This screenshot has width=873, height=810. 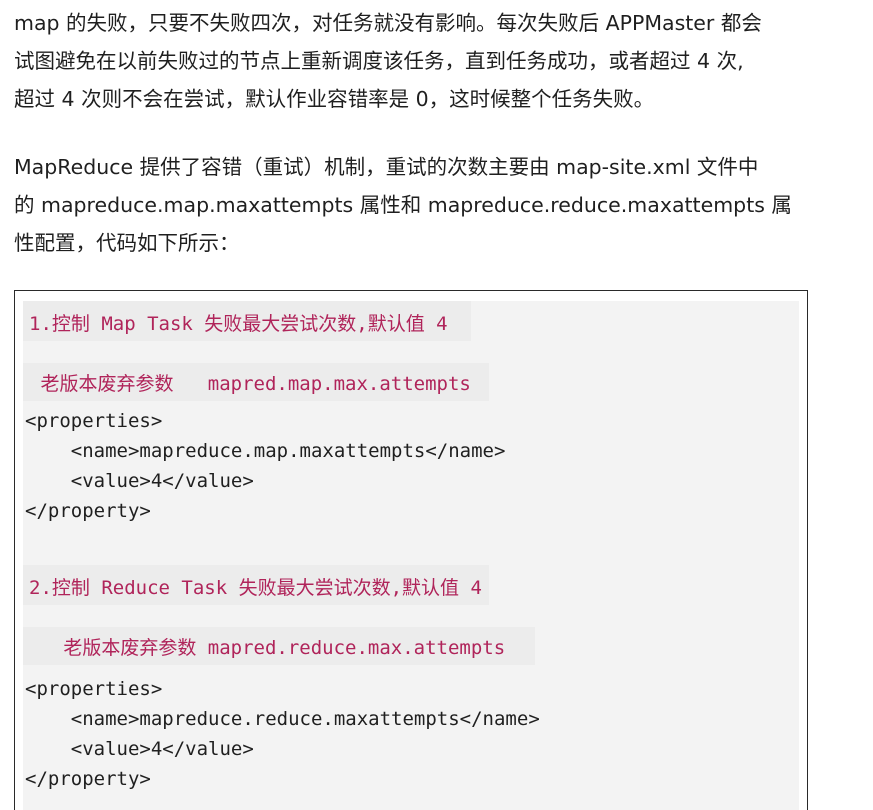 What do you see at coordinates (127, 243) in the screenshot?
I see `text-line: 性配置，代码如下所示：` at bounding box center [127, 243].